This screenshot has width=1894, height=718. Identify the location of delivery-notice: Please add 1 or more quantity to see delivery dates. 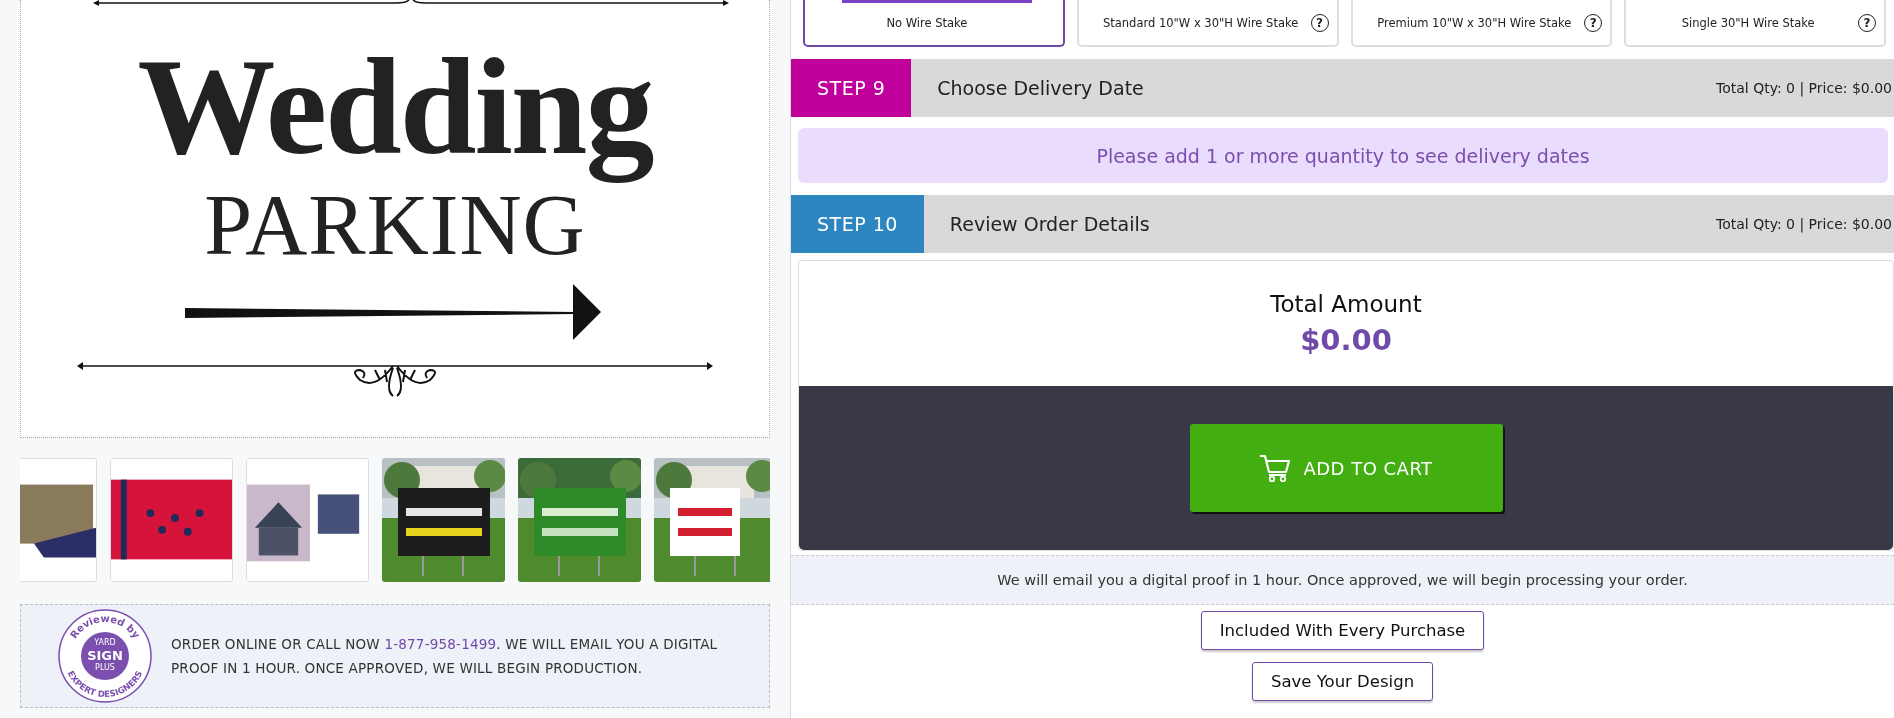
(1343, 155).